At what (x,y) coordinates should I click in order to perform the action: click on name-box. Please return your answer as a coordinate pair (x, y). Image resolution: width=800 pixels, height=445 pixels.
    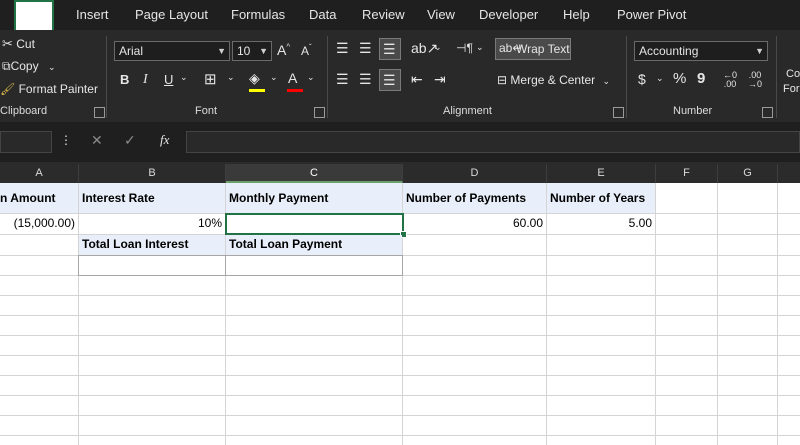
    Looking at the image, I should click on (26, 142).